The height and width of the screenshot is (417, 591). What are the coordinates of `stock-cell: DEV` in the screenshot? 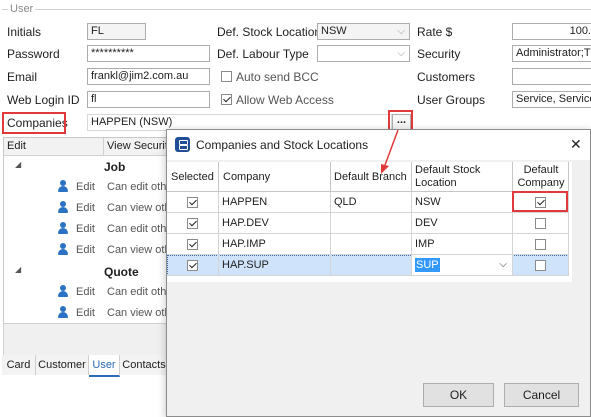 It's located at (462, 223).